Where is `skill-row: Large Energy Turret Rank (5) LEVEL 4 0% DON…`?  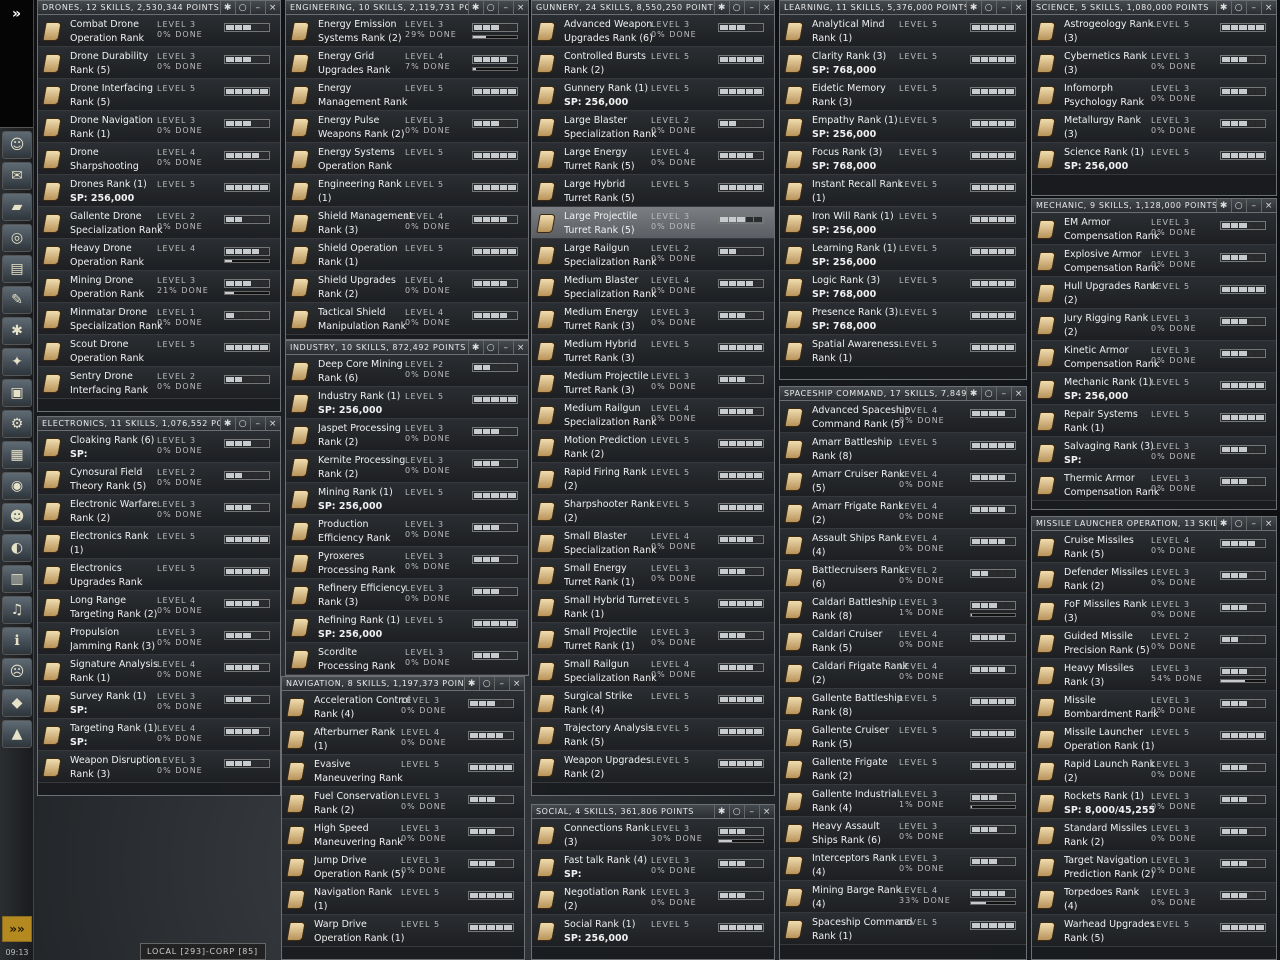
skill-row: Large Energy Turret Rank (5) LEVEL 4 0% DON… is located at coordinates (653, 159).